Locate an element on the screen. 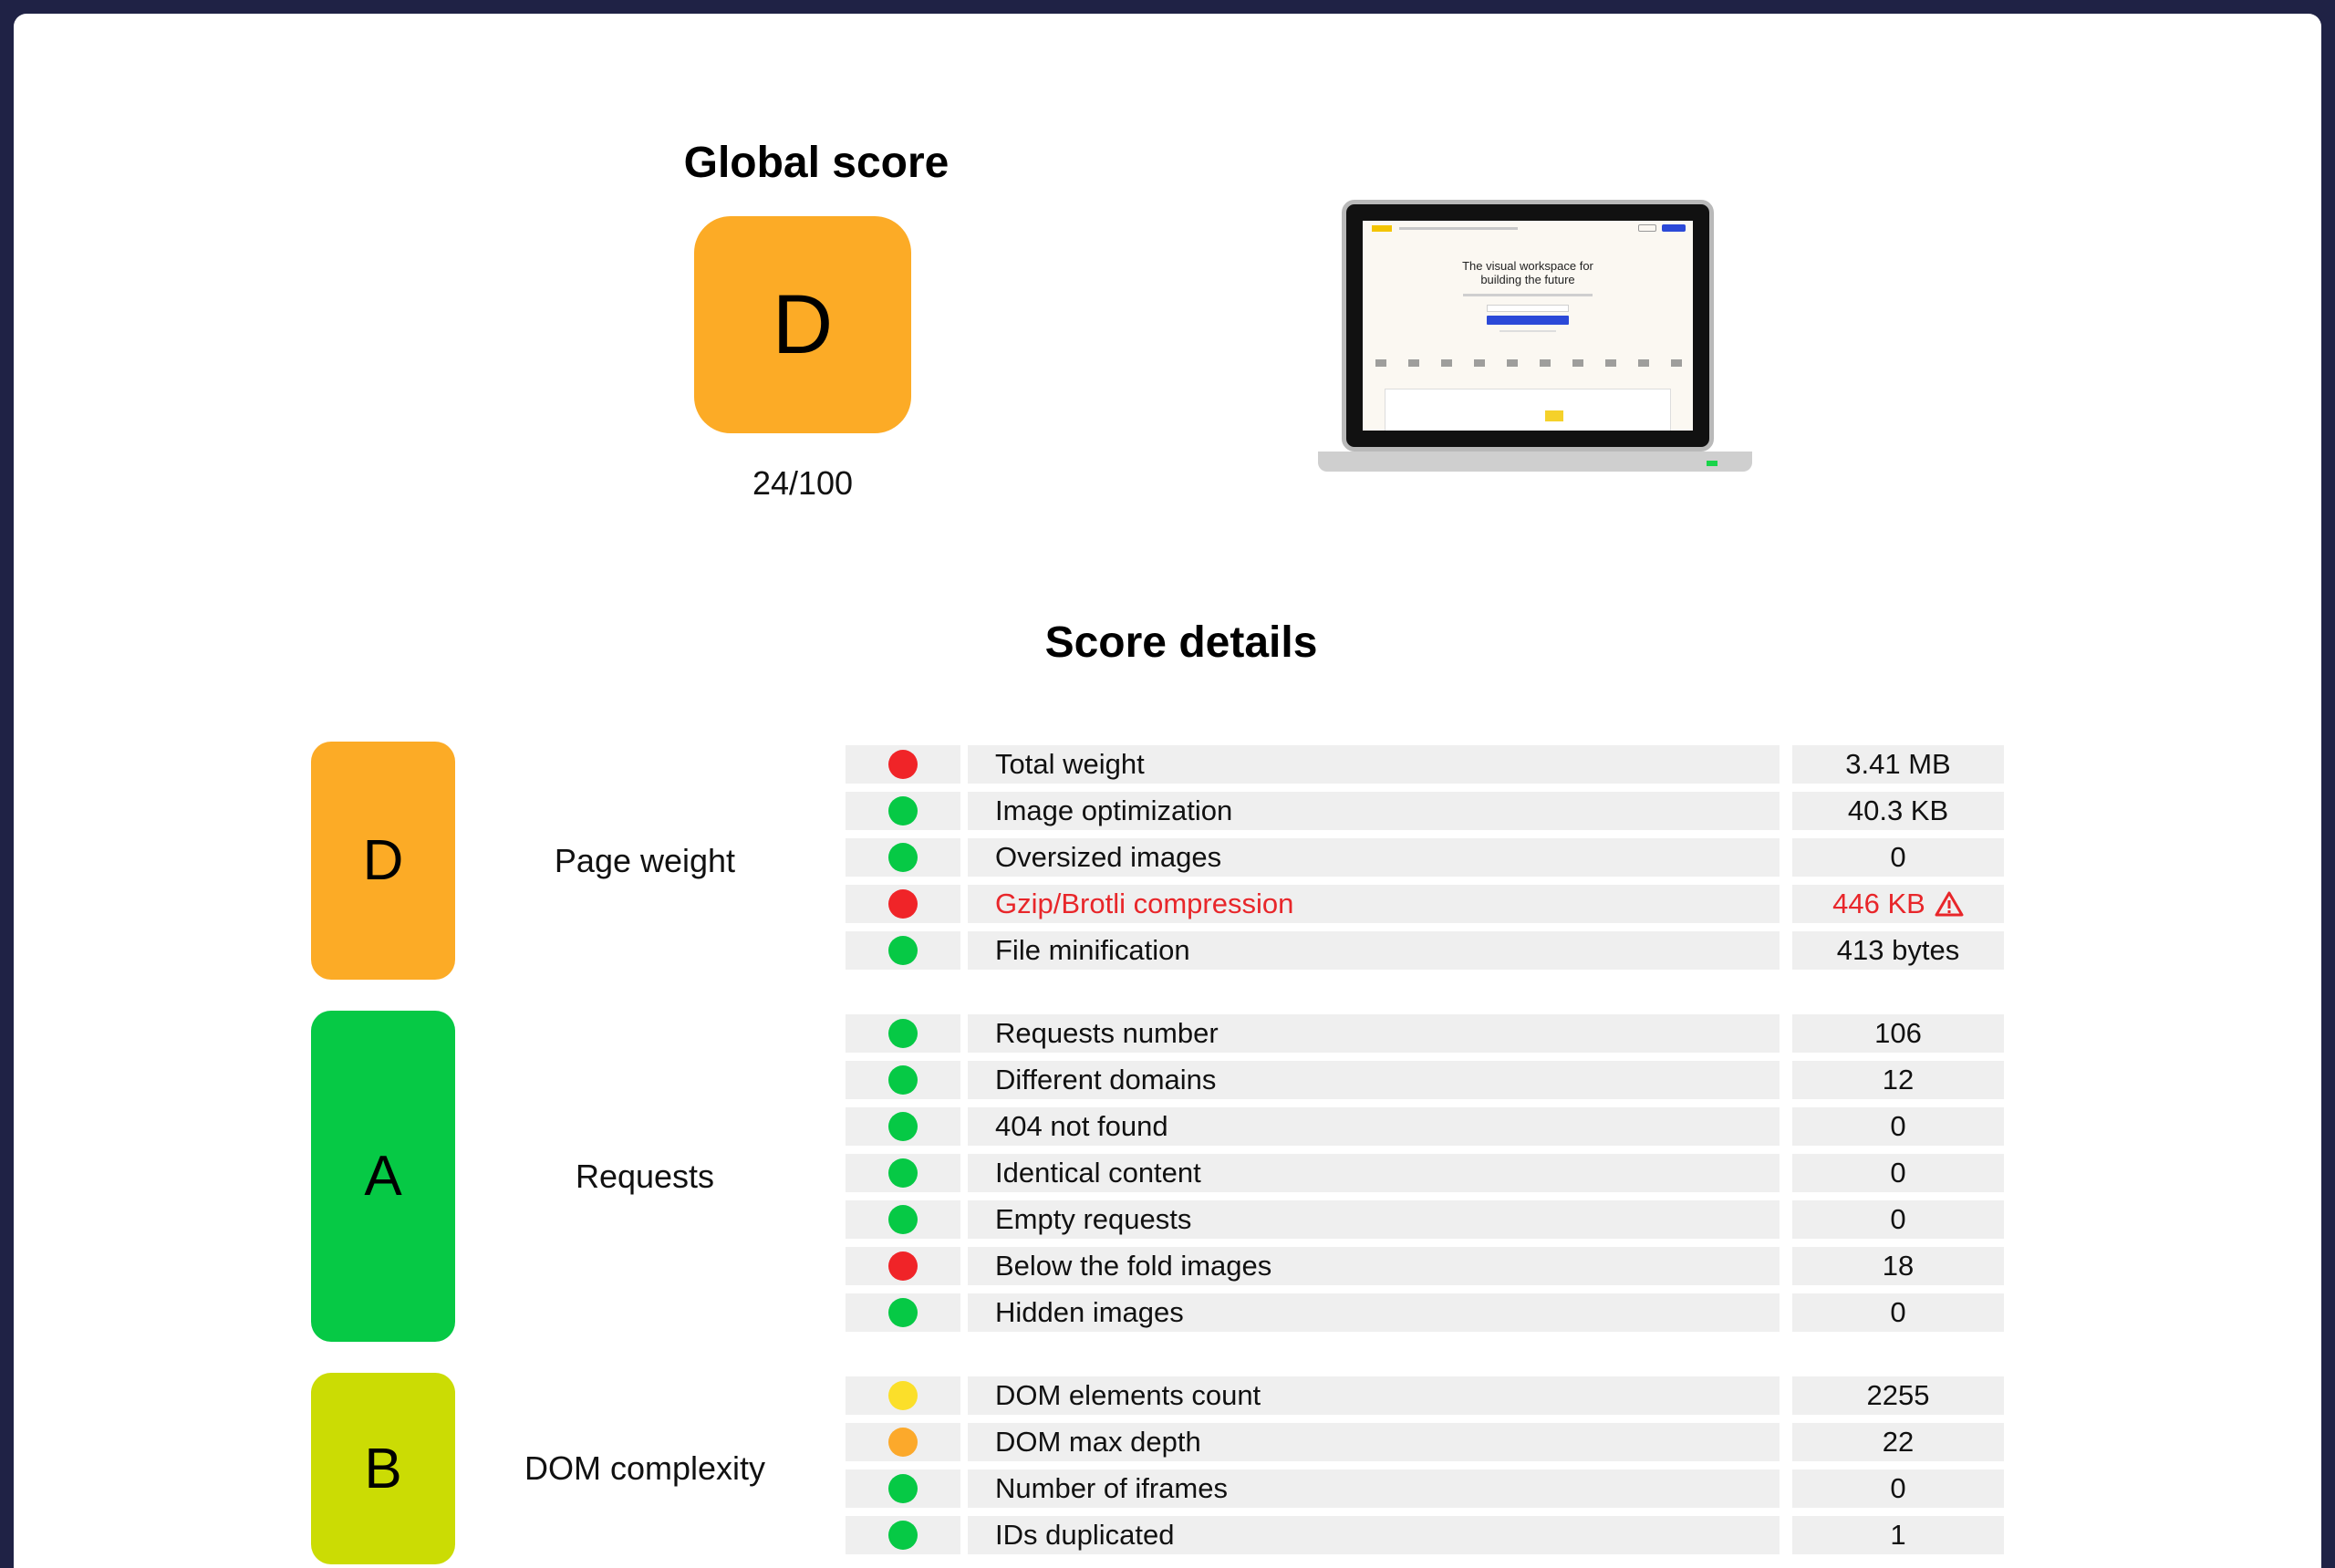 The image size is (2335, 1568). metric-name: DOM max depth is located at coordinates (1374, 1442).